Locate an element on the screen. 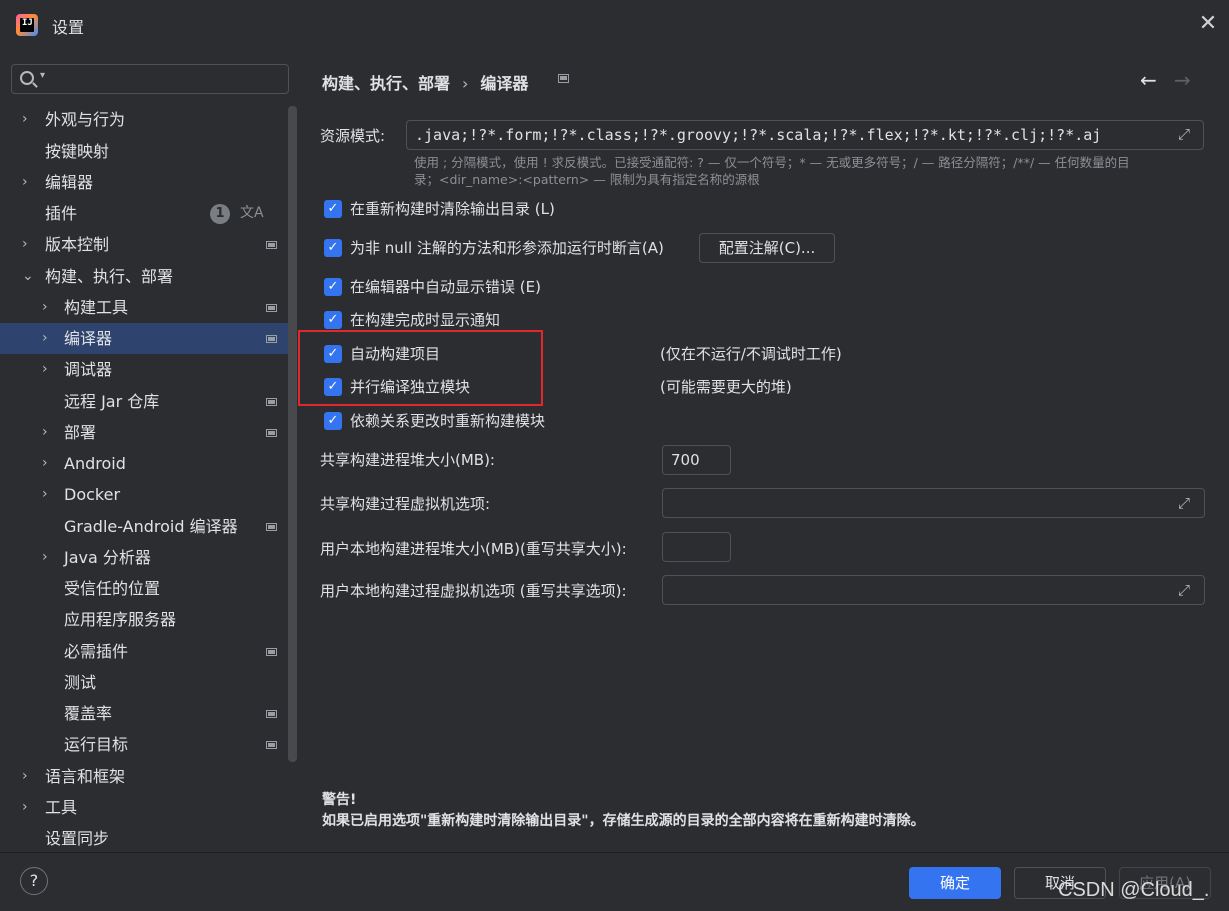 The height and width of the screenshot is (911, 1229). sidebar-item-java-profiler: › Java 分析器 is located at coordinates (144, 557).